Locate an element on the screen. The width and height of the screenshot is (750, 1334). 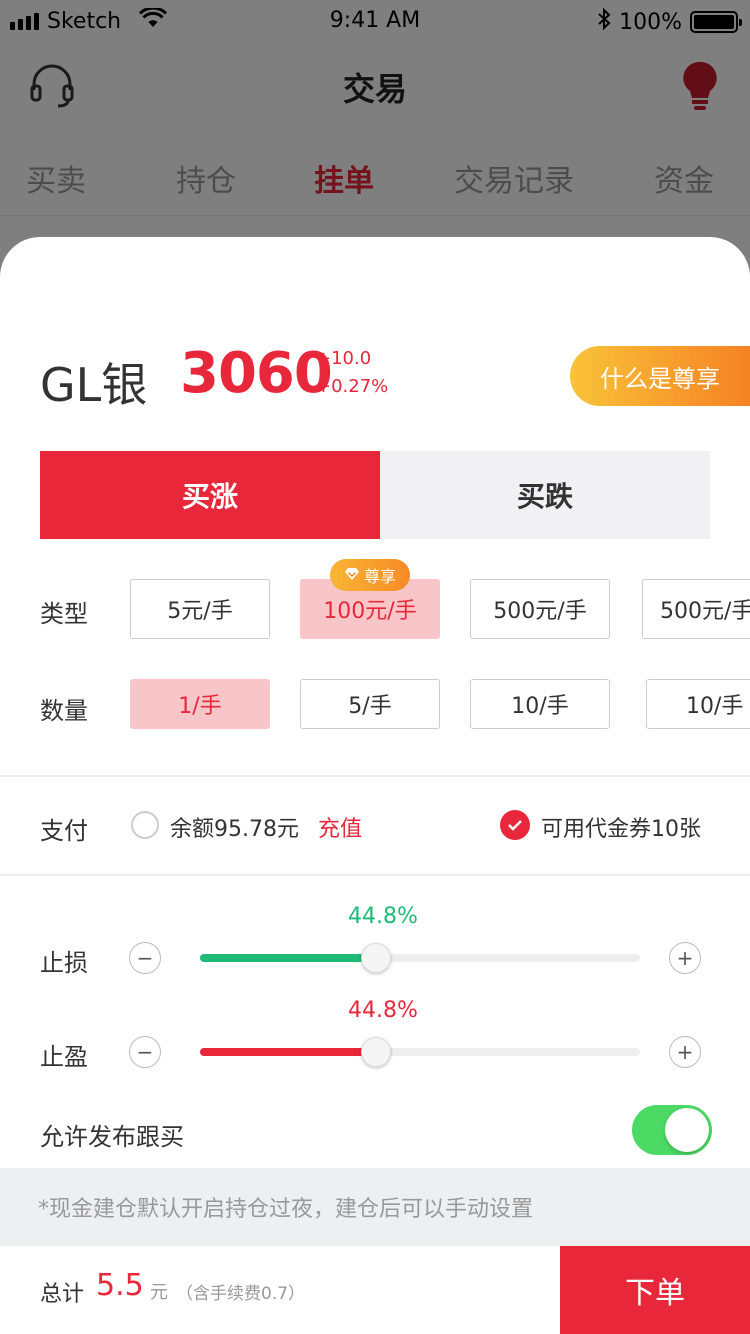
stop-loss-slider is located at coordinates (420, 958).